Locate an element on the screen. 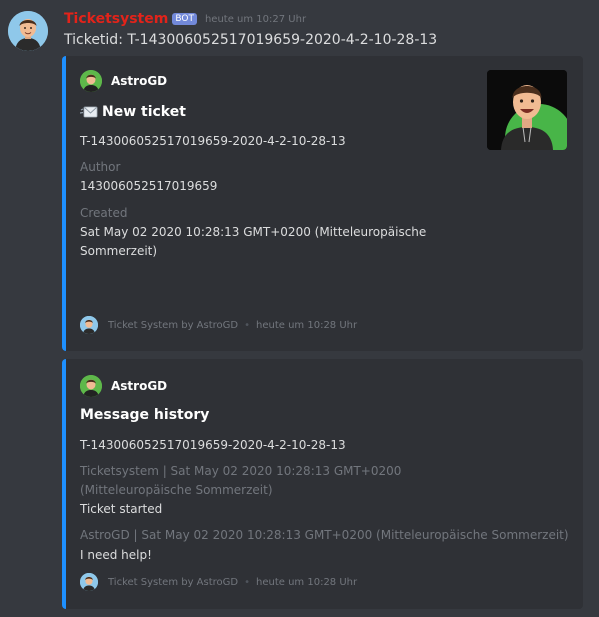  bot-username: Ticketsystem is located at coordinates (116, 19).